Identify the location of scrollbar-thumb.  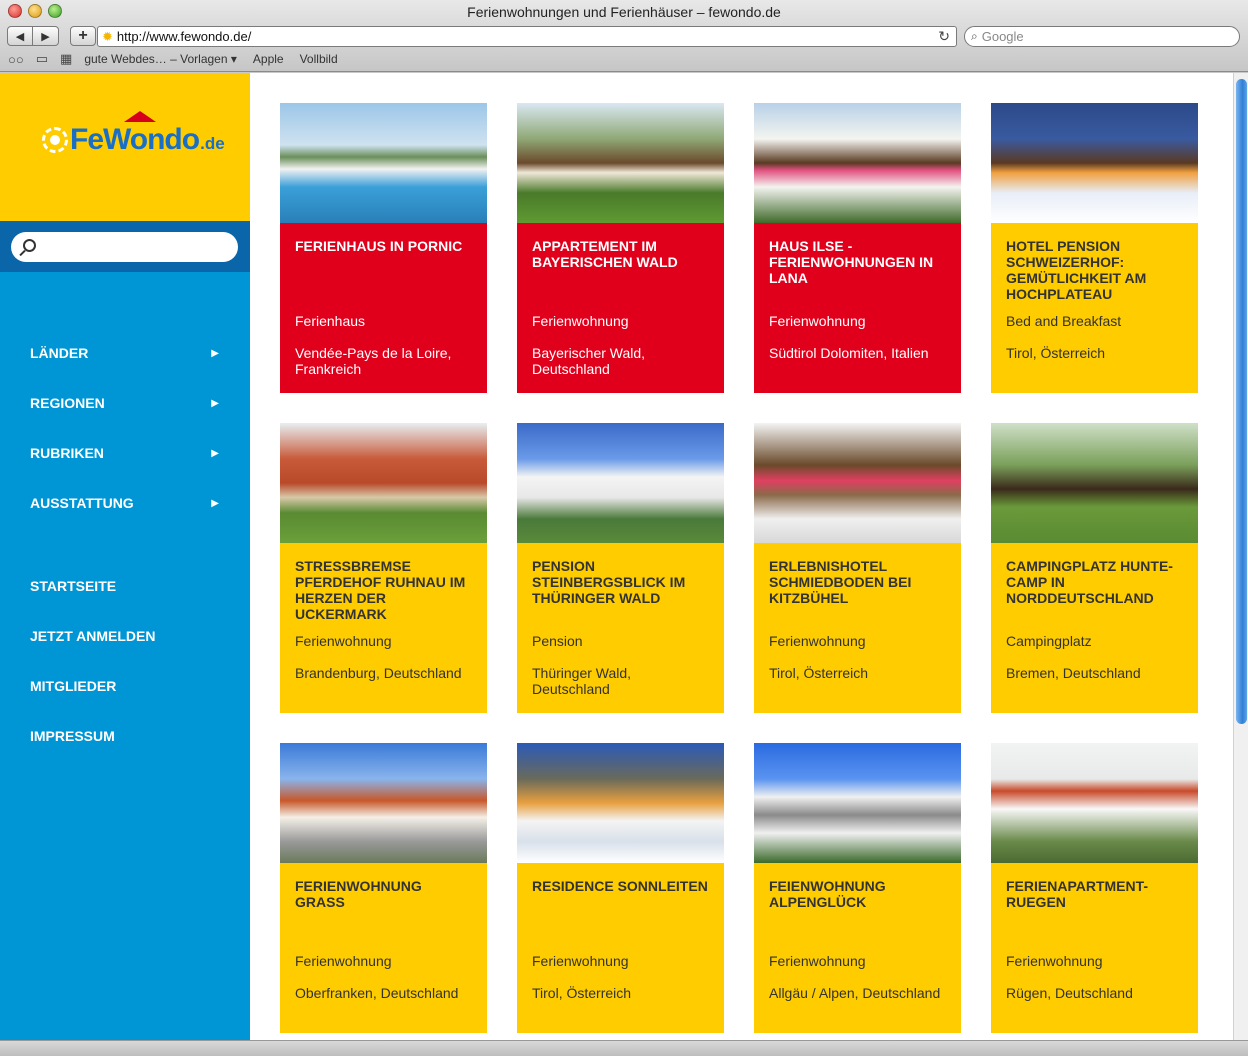
(1241, 401).